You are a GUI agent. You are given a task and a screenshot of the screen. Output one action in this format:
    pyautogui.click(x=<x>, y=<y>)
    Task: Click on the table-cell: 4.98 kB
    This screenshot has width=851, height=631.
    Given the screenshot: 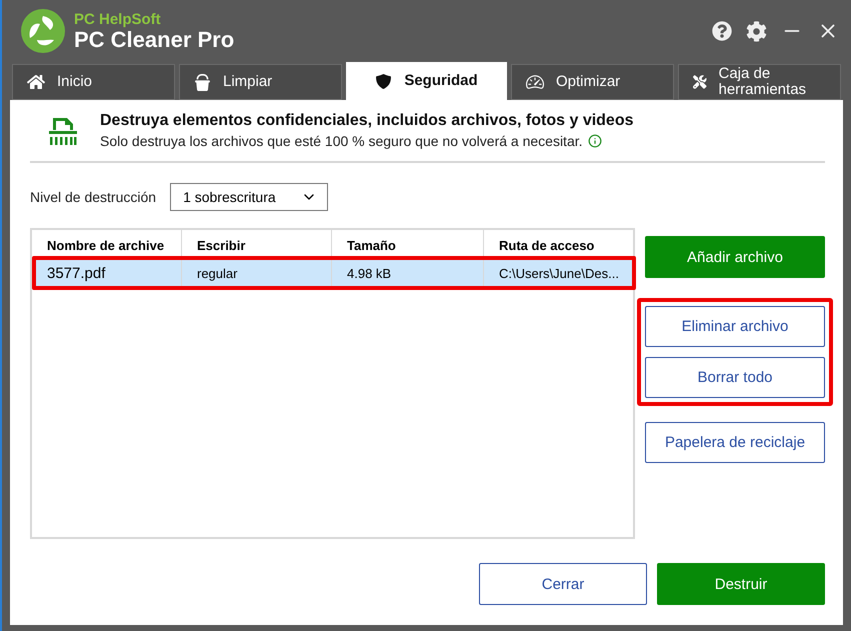 What is the action you would take?
    pyautogui.click(x=408, y=273)
    